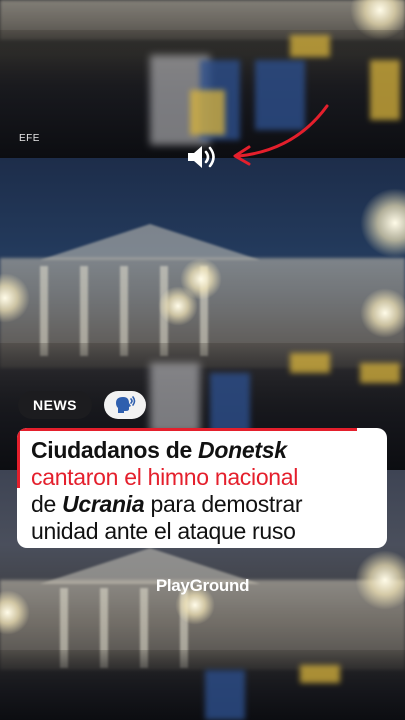 The height and width of the screenshot is (720, 405). Describe the element at coordinates (242, 450) in the screenshot. I see `headline-place-donetsk: Donetsk` at that location.